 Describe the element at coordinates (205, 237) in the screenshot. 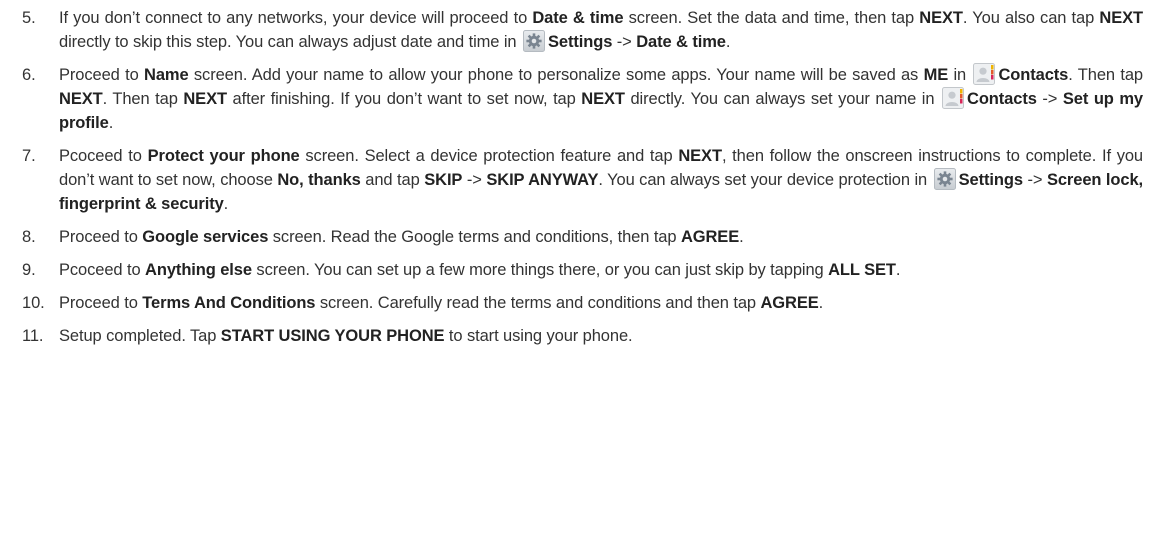

I see `ui-term: Google services` at that location.